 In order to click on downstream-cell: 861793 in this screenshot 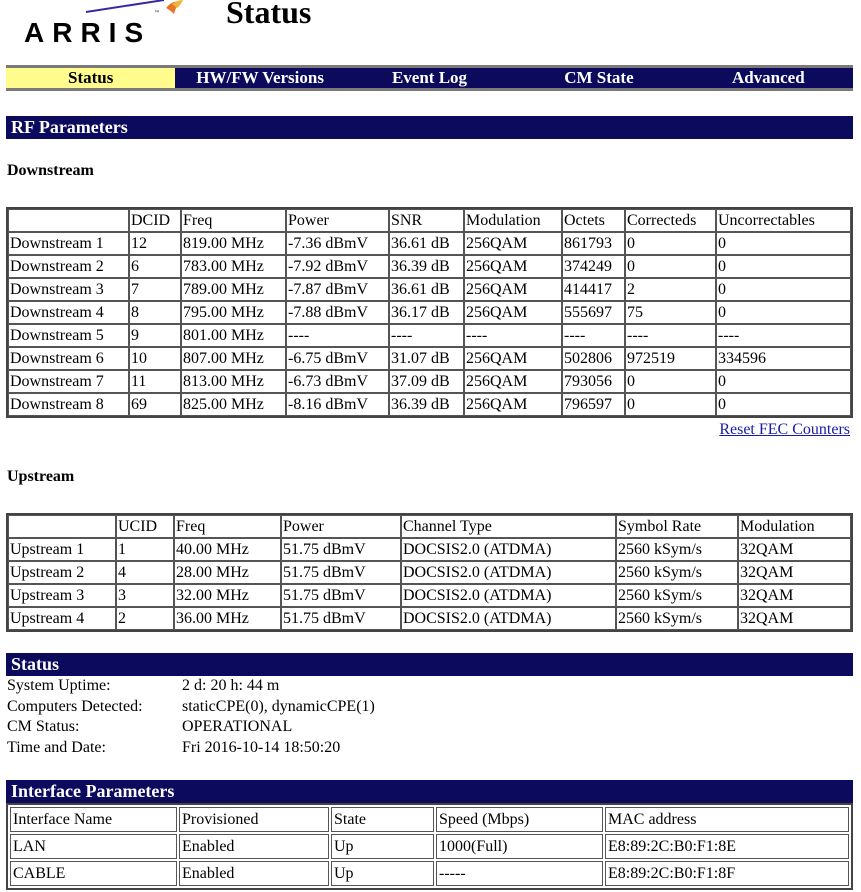, I will do `click(593, 243)`.